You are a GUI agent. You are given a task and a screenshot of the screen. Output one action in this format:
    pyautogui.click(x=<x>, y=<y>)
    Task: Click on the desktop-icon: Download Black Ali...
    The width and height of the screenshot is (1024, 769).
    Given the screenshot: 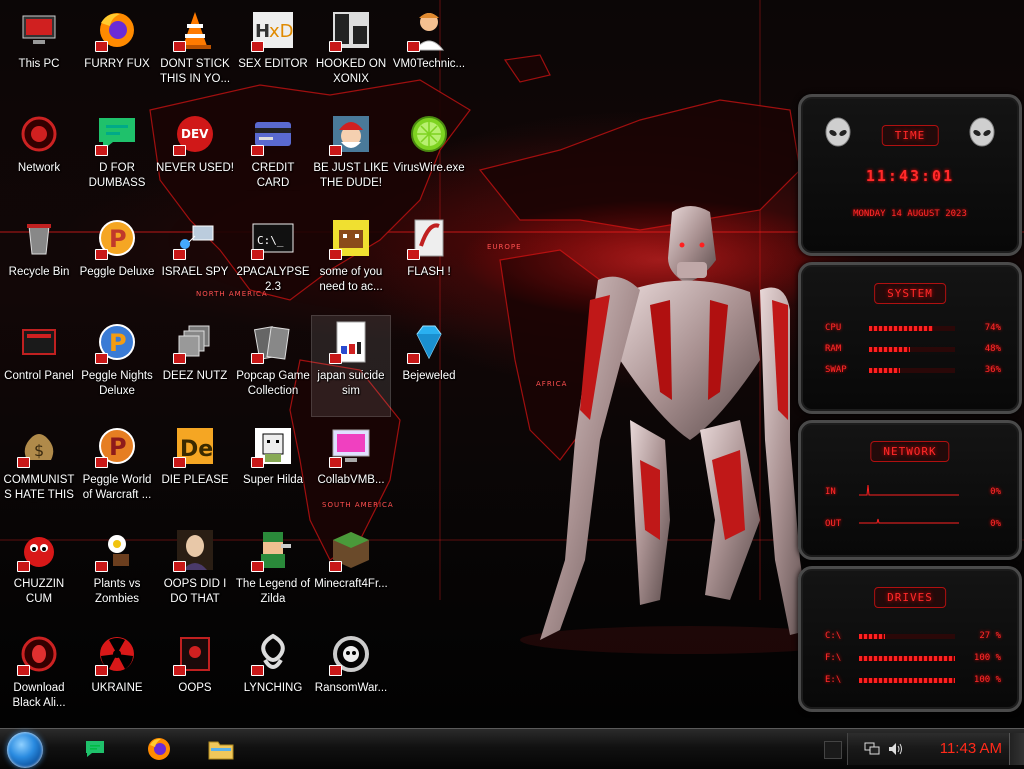 What is the action you would take?
    pyautogui.click(x=39, y=678)
    